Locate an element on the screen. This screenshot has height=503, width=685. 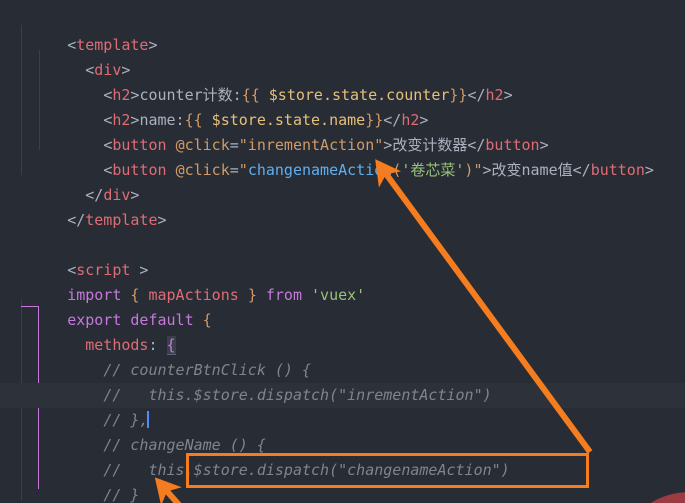
token-comment: // } is located at coordinates (121, 494).